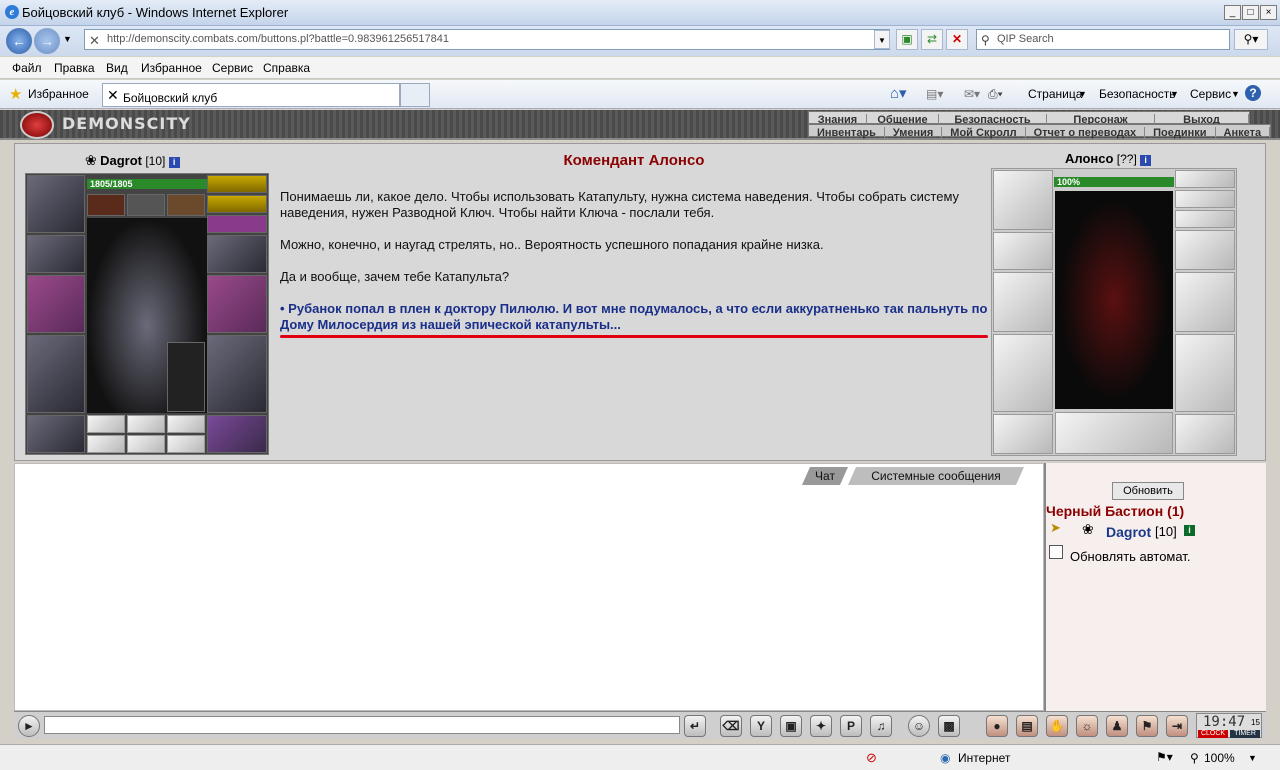 The height and width of the screenshot is (770, 1280). What do you see at coordinates (29, 726) in the screenshot?
I see `speaker-icon: ►` at bounding box center [29, 726].